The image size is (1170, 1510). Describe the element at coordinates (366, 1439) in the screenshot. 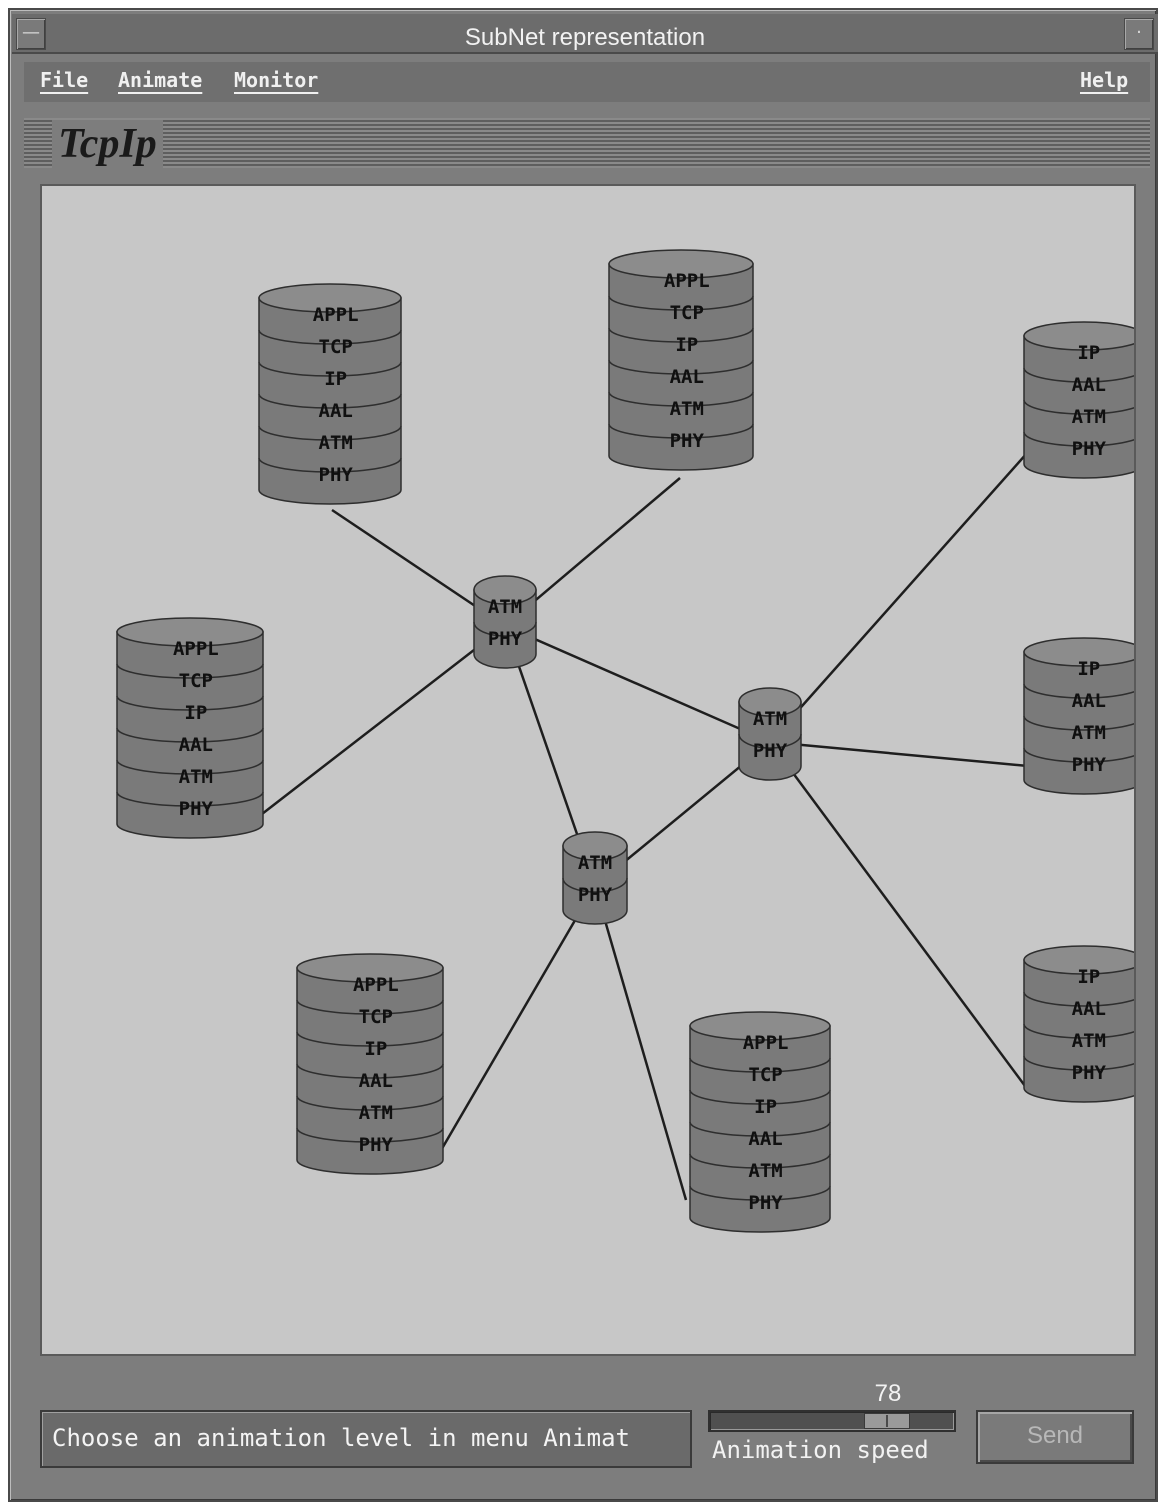

I see `status-message: Choose an animation level in menu Animat` at that location.